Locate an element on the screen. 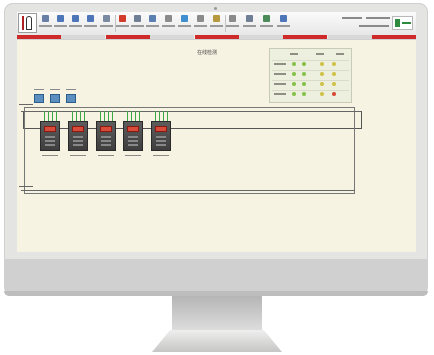 The image size is (434, 355). back-icon is located at coordinates (60, 18).